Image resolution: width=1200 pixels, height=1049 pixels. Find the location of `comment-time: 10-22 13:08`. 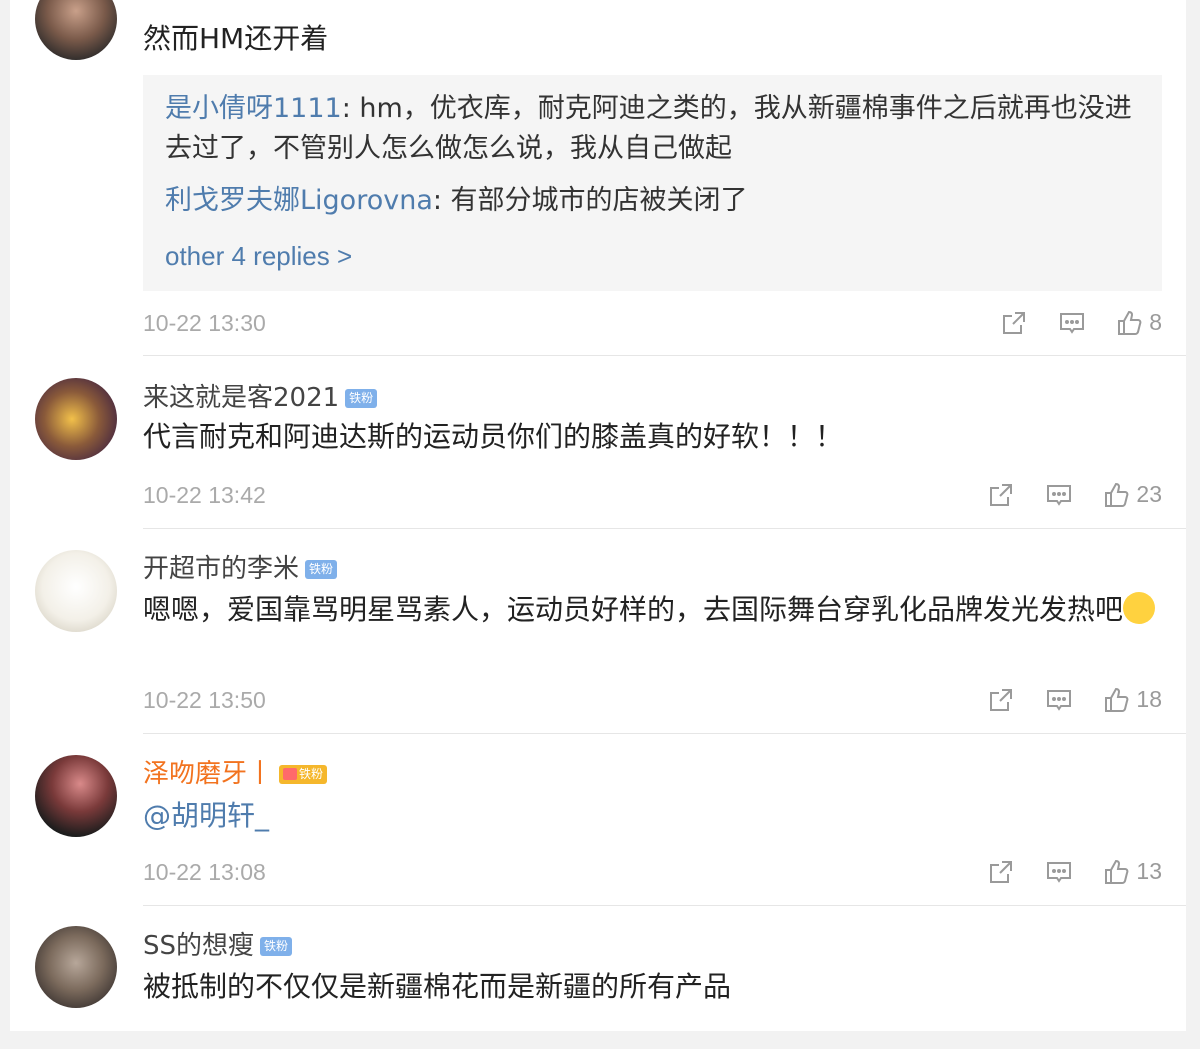

comment-time: 10-22 13:08 is located at coordinates (204, 872).